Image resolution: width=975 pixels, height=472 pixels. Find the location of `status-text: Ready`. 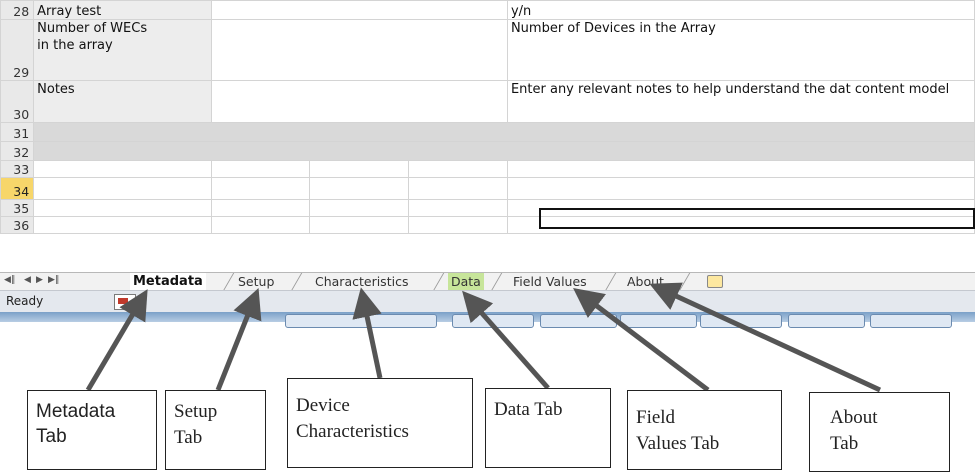

status-text: Ready is located at coordinates (25, 301).